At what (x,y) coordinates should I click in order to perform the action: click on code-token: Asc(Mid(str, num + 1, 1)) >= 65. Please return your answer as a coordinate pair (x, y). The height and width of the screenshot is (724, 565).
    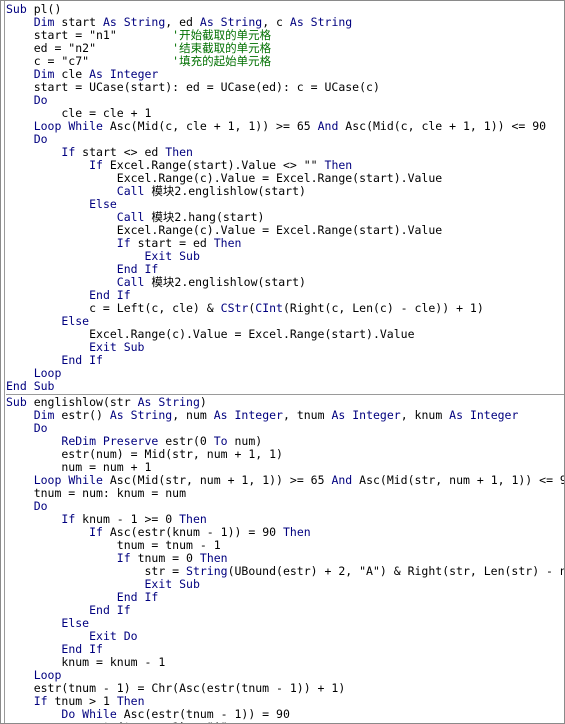
    Looking at the image, I should click on (217, 480).